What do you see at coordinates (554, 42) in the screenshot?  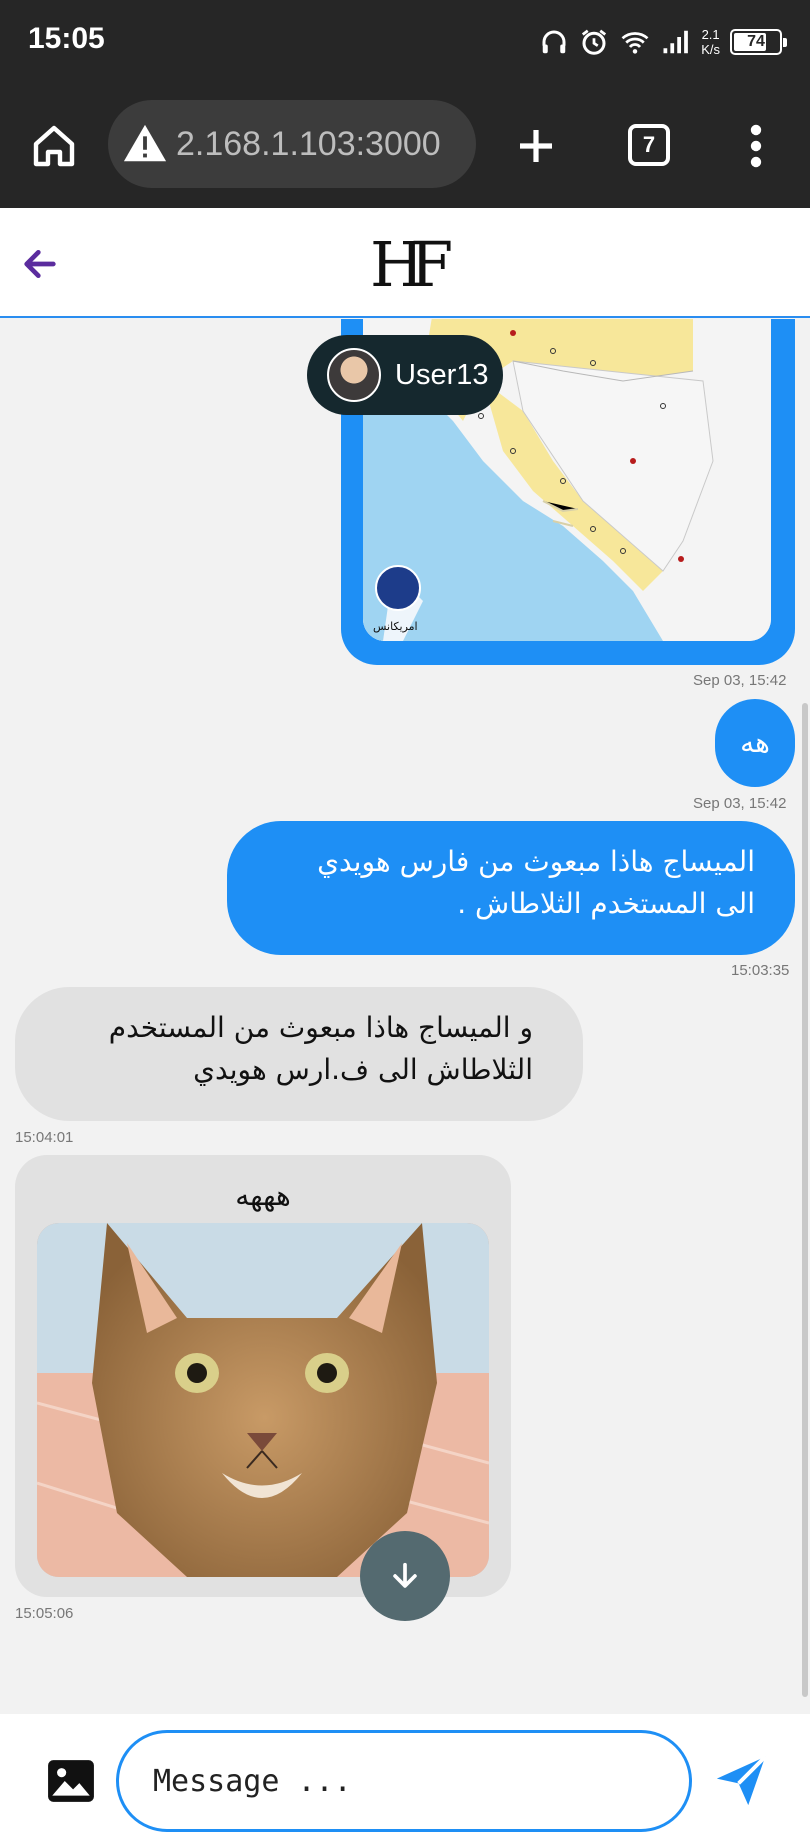 I see `headphones-icon` at bounding box center [554, 42].